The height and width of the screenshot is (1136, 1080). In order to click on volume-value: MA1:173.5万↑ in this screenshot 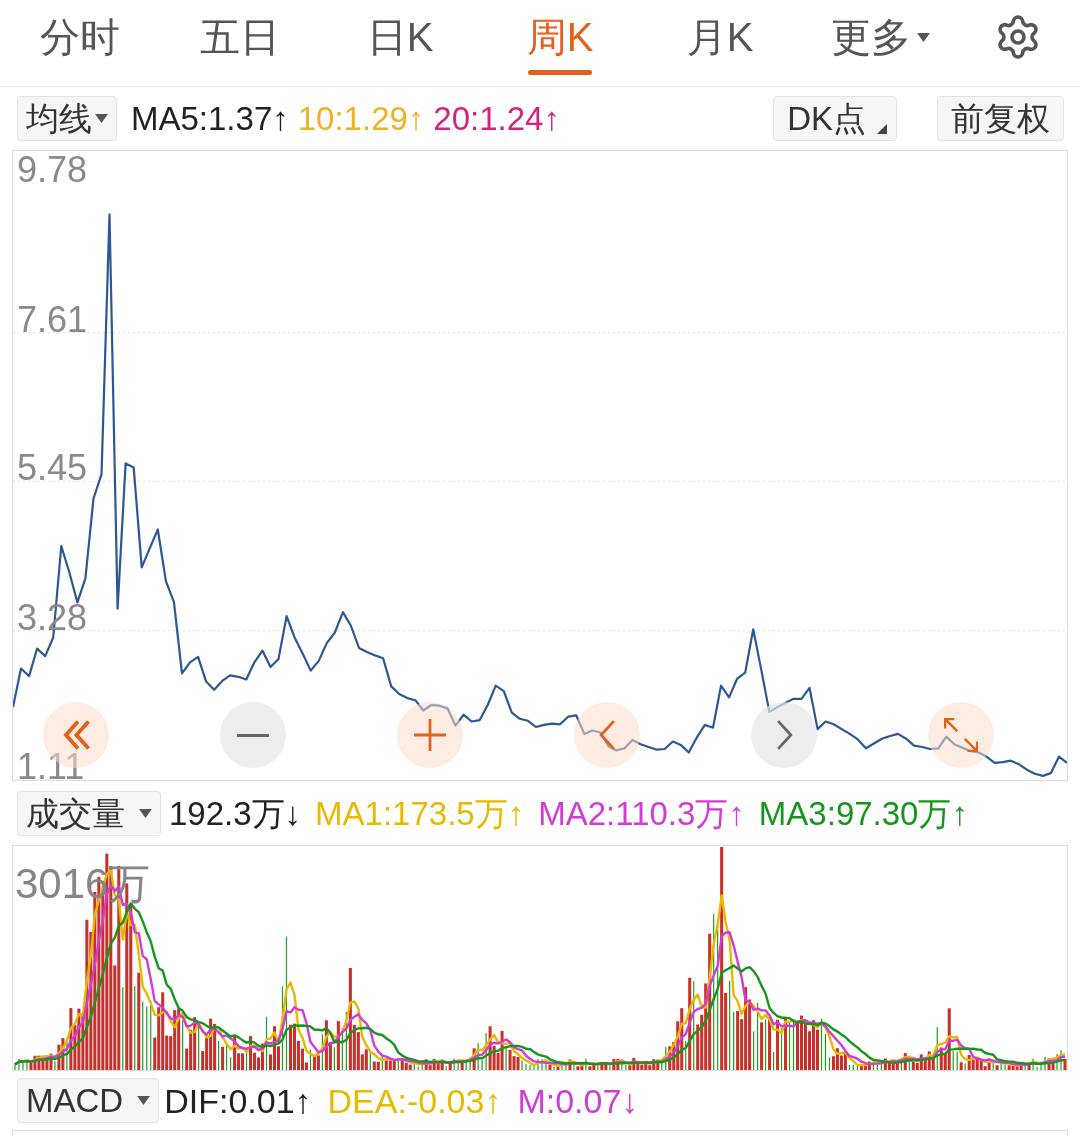, I will do `click(420, 813)`.